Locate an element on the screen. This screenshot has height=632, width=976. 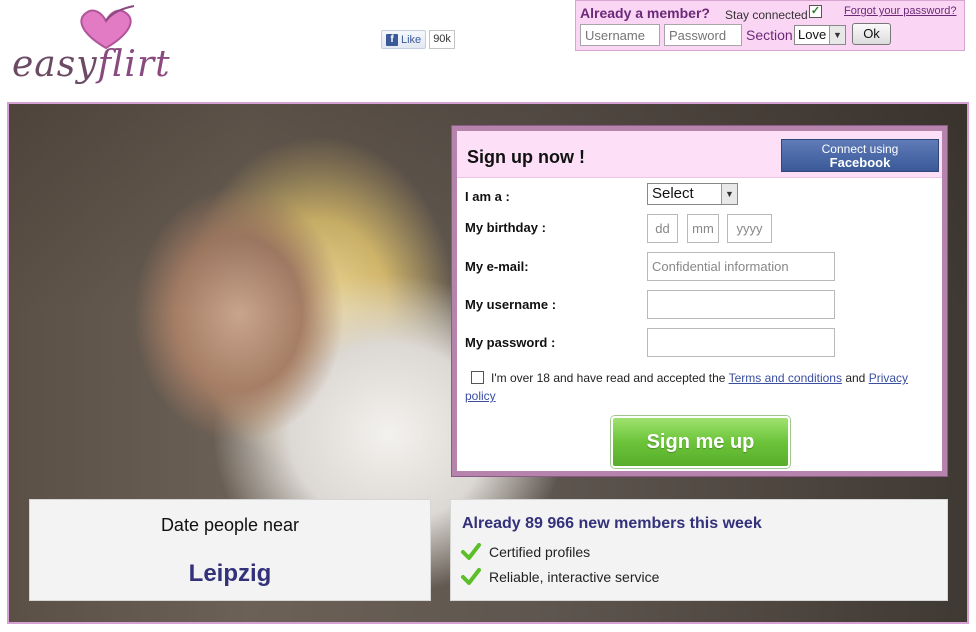
birthday-year-input: yyyy is located at coordinates (749, 228).